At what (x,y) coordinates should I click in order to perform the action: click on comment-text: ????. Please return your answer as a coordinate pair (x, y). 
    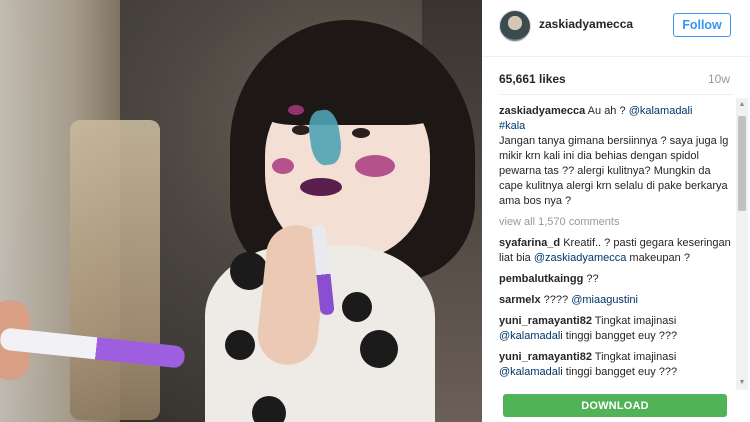
    Looking at the image, I should click on (556, 300).